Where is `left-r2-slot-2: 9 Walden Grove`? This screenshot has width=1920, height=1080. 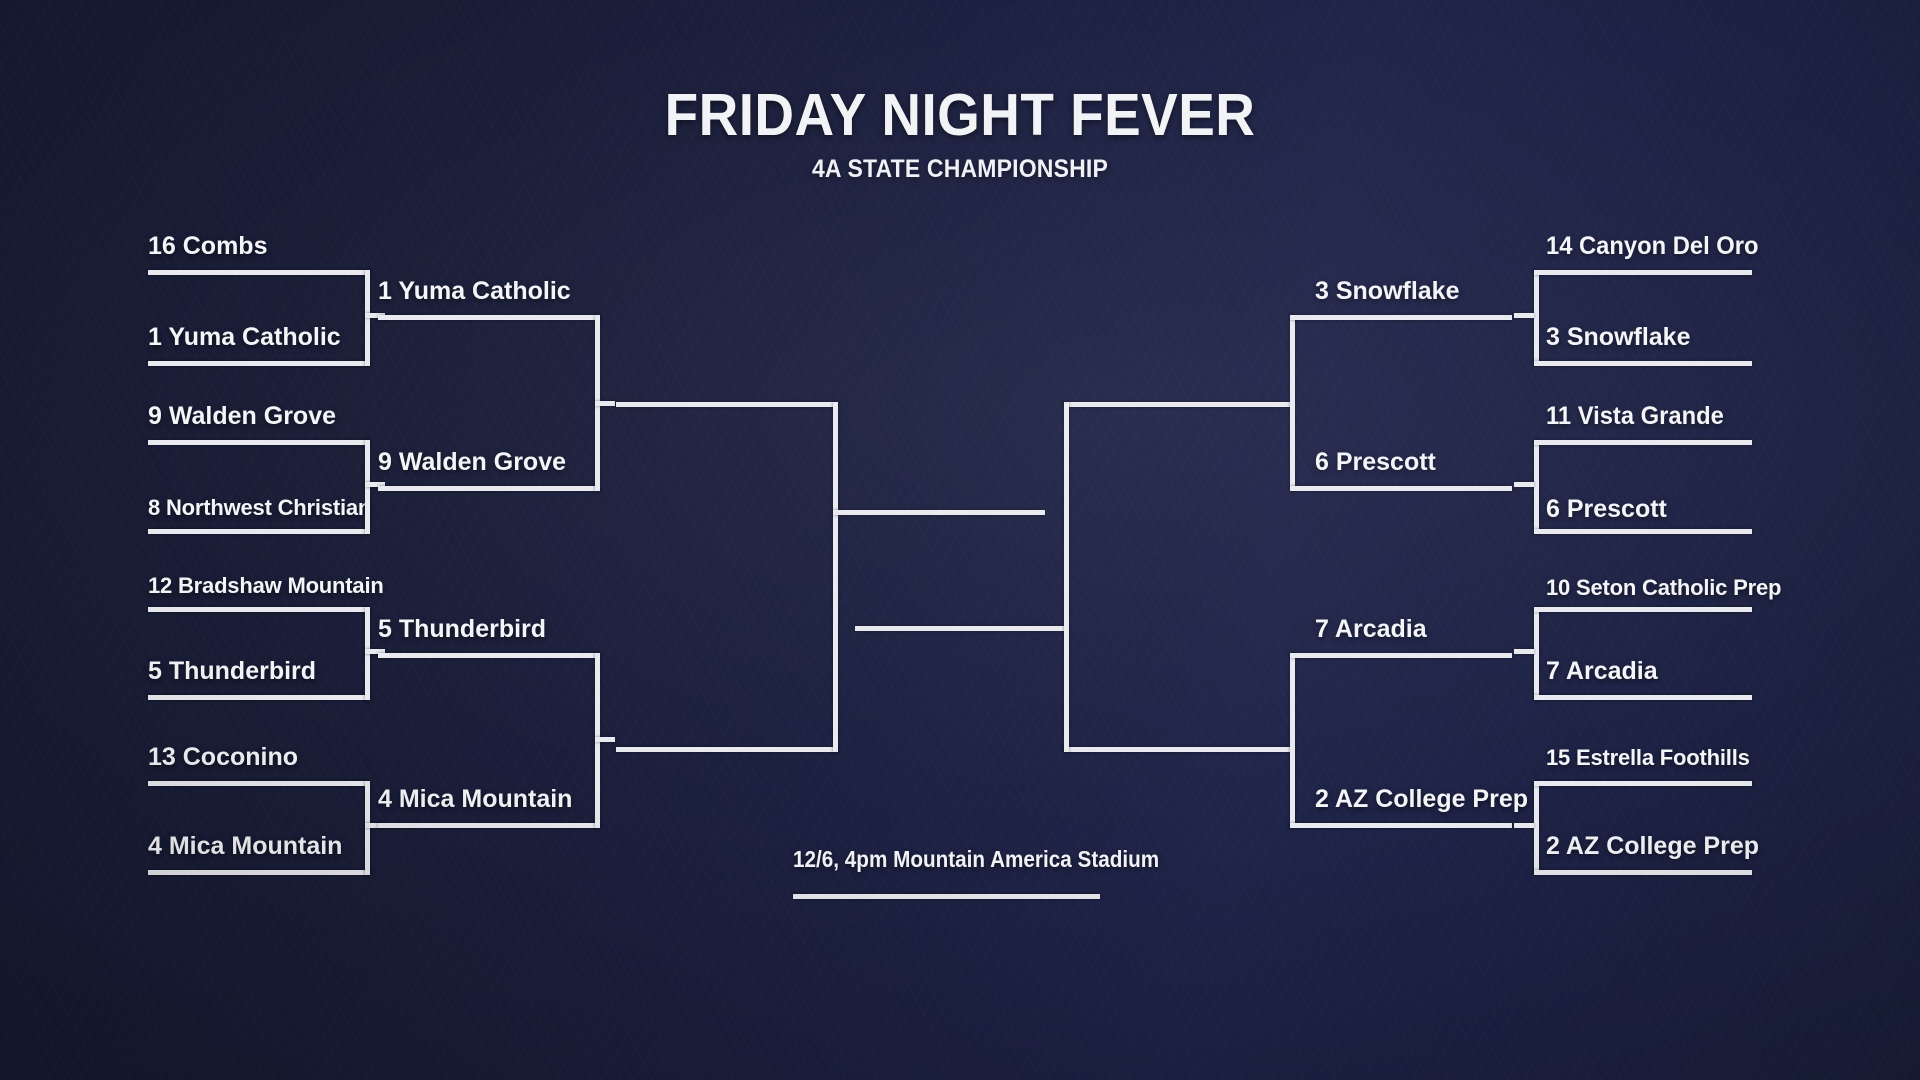 left-r2-slot-2: 9 Walden Grove is located at coordinates (472, 462).